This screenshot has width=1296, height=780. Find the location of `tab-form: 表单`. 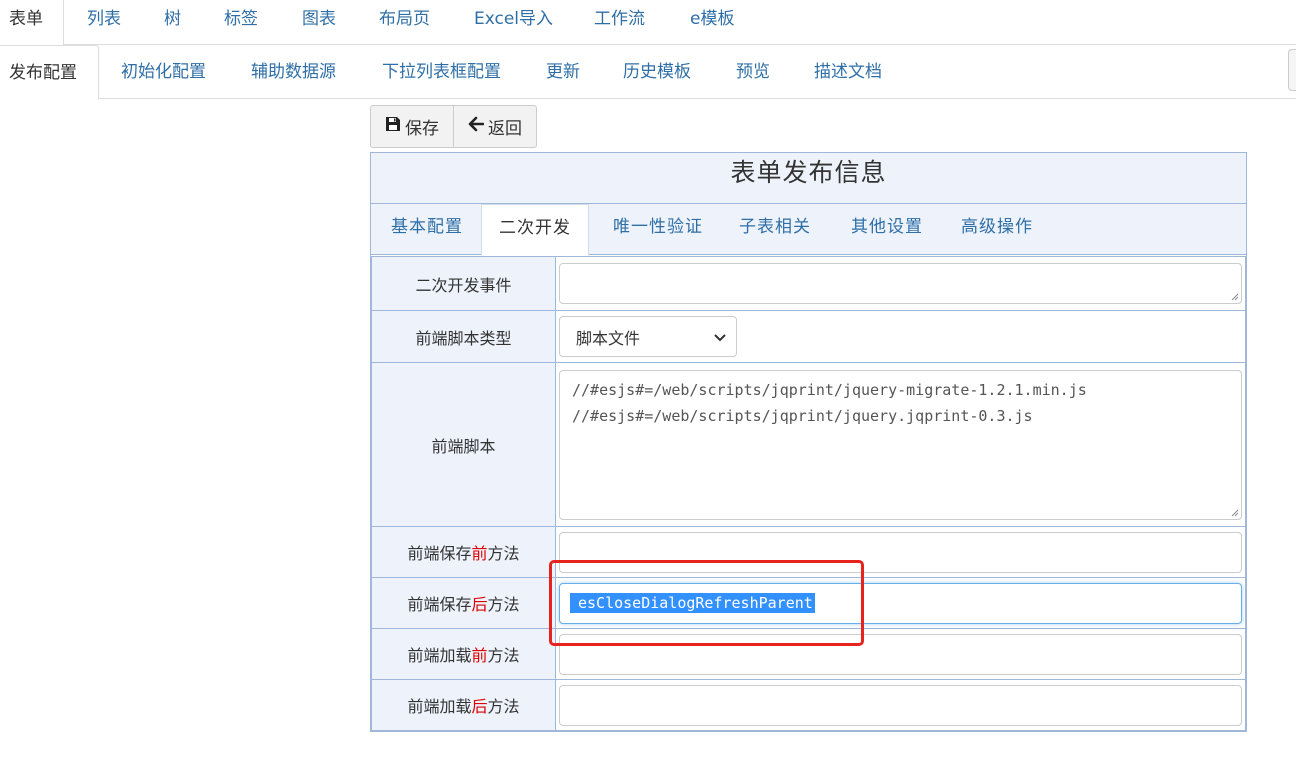

tab-form: 表单 is located at coordinates (32, 23).